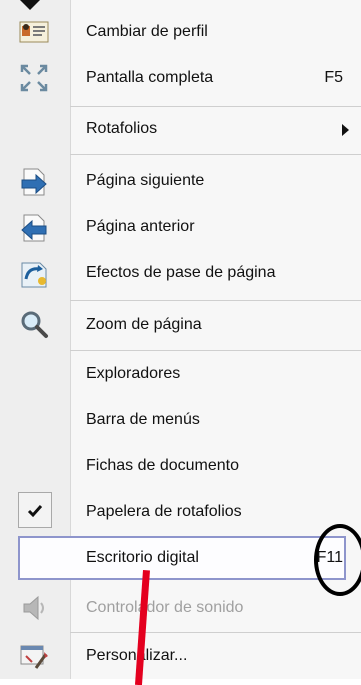 The image size is (361, 685). Describe the element at coordinates (34, 182) in the screenshot. I see `next-page-icon` at that location.